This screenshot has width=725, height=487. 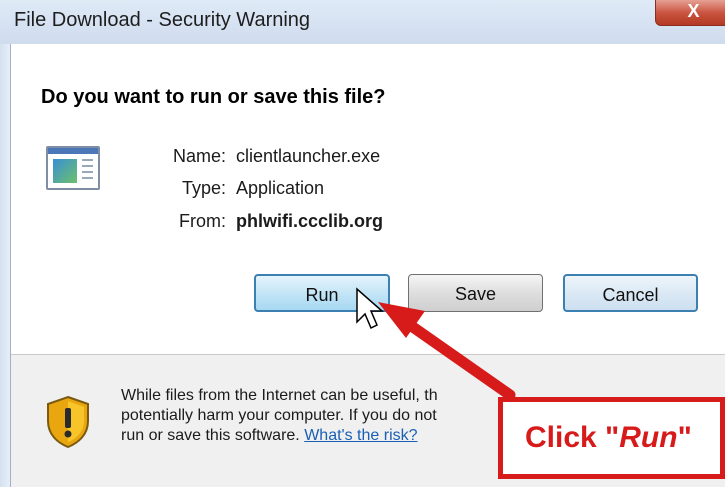 What do you see at coordinates (693, 11) in the screenshot?
I see `close-icon: X` at bounding box center [693, 11].